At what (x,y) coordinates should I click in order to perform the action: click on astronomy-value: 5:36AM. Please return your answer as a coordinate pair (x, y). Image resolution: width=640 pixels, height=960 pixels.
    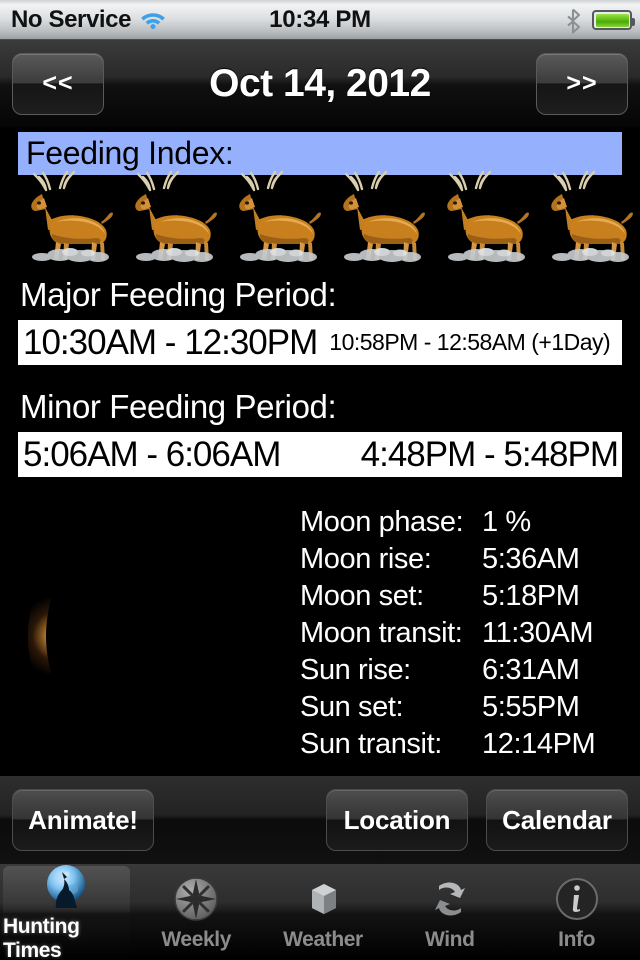
    Looking at the image, I should click on (531, 559).